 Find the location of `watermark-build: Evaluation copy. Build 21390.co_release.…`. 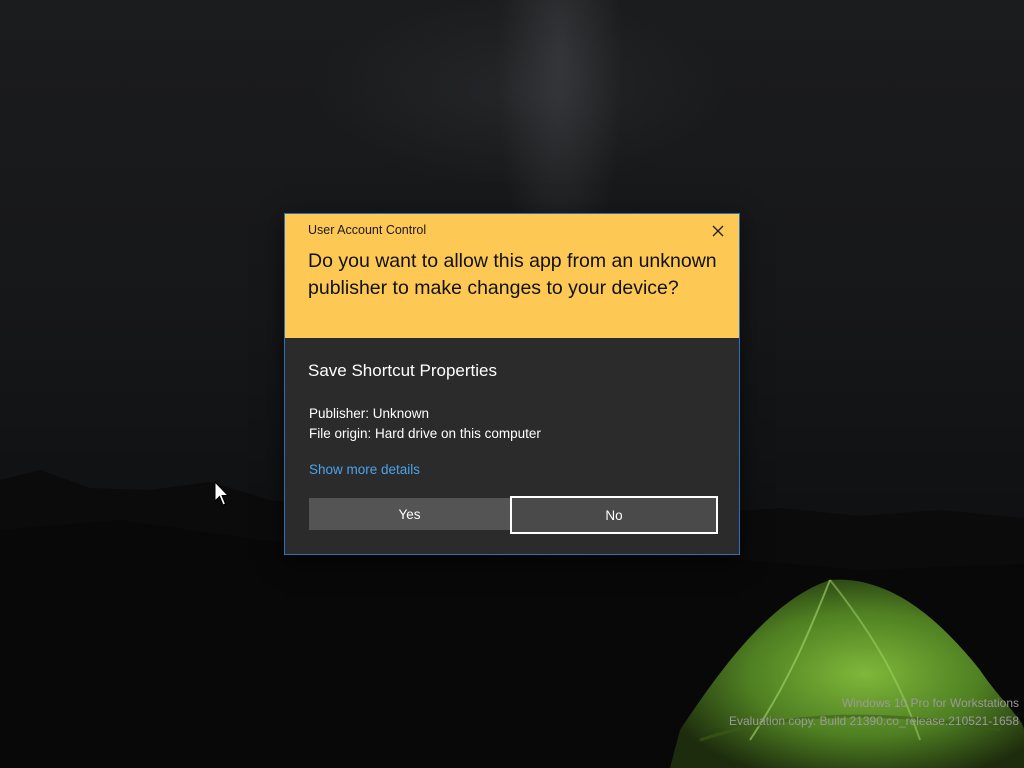

watermark-build: Evaluation copy. Build 21390.co_release.… is located at coordinates (874, 721).